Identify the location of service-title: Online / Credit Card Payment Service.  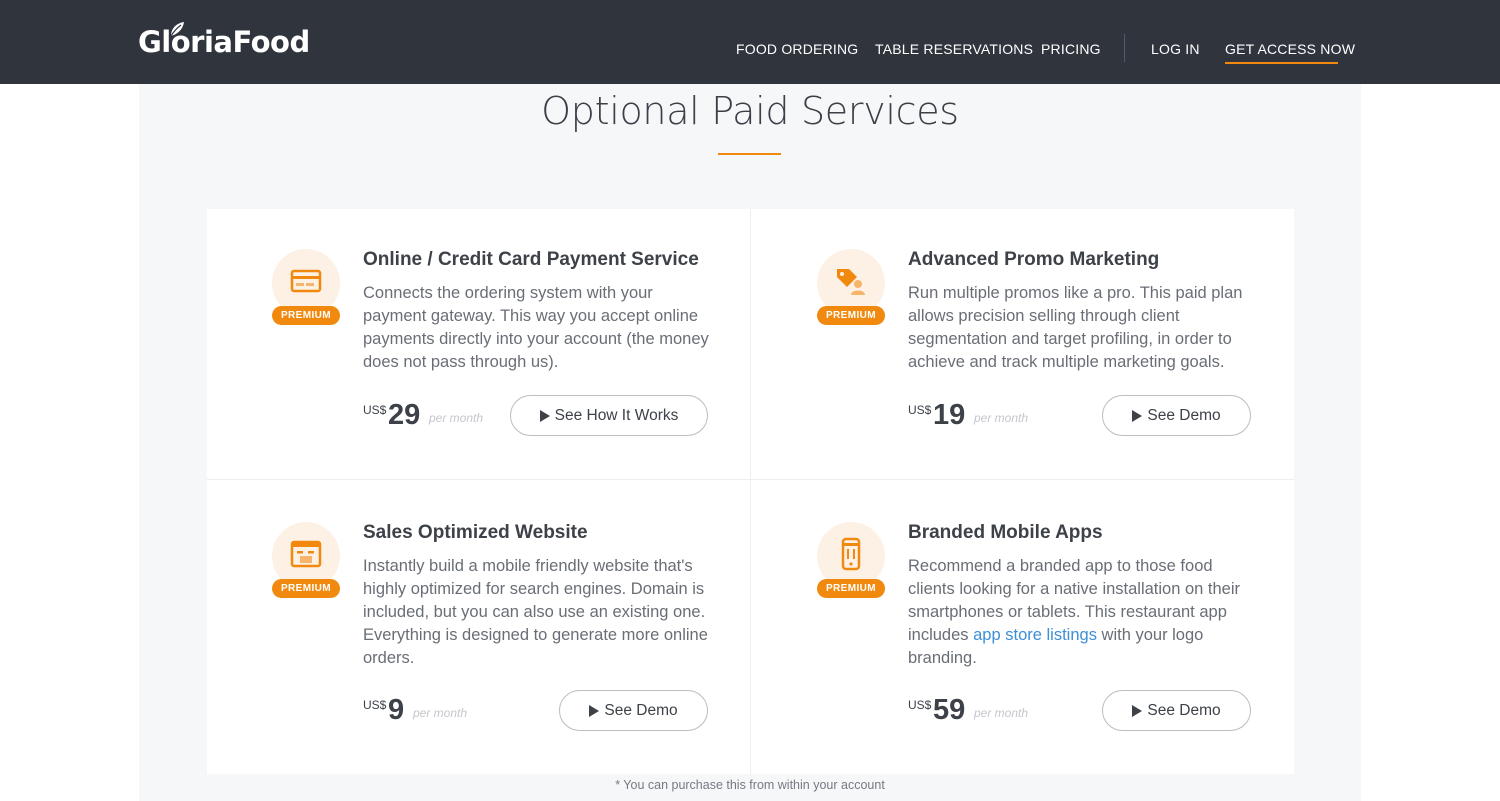
(531, 259).